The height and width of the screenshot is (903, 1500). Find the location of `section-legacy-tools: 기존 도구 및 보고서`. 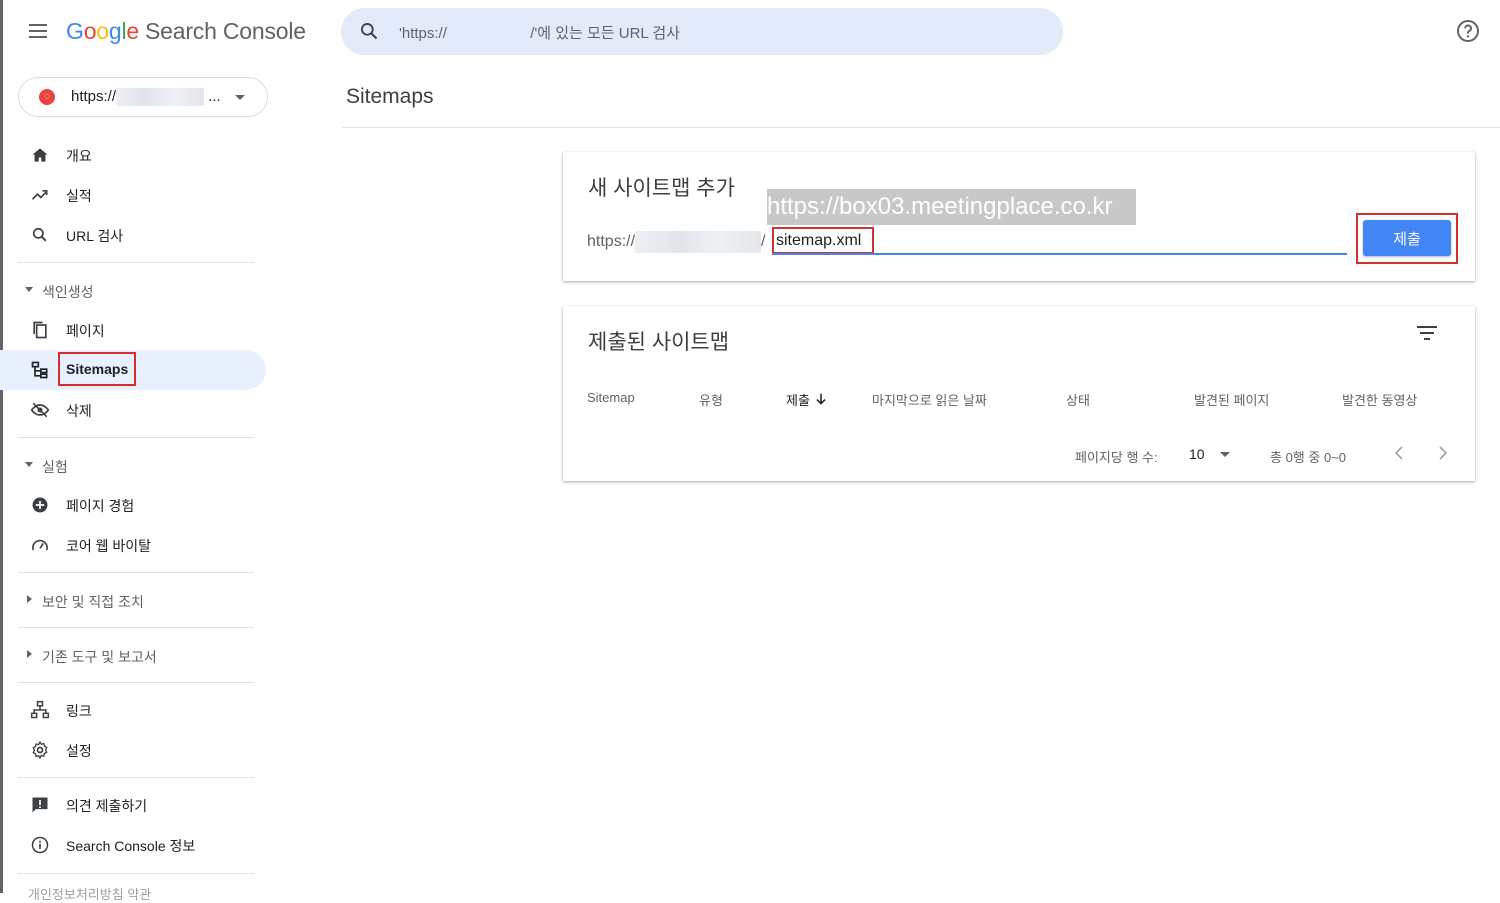

section-legacy-tools: 기존 도구 및 보고서 is located at coordinates (135, 655).